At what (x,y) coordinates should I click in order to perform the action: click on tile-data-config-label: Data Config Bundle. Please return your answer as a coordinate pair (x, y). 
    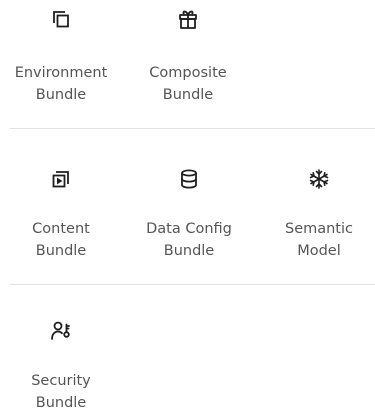
    Looking at the image, I should click on (189, 240).